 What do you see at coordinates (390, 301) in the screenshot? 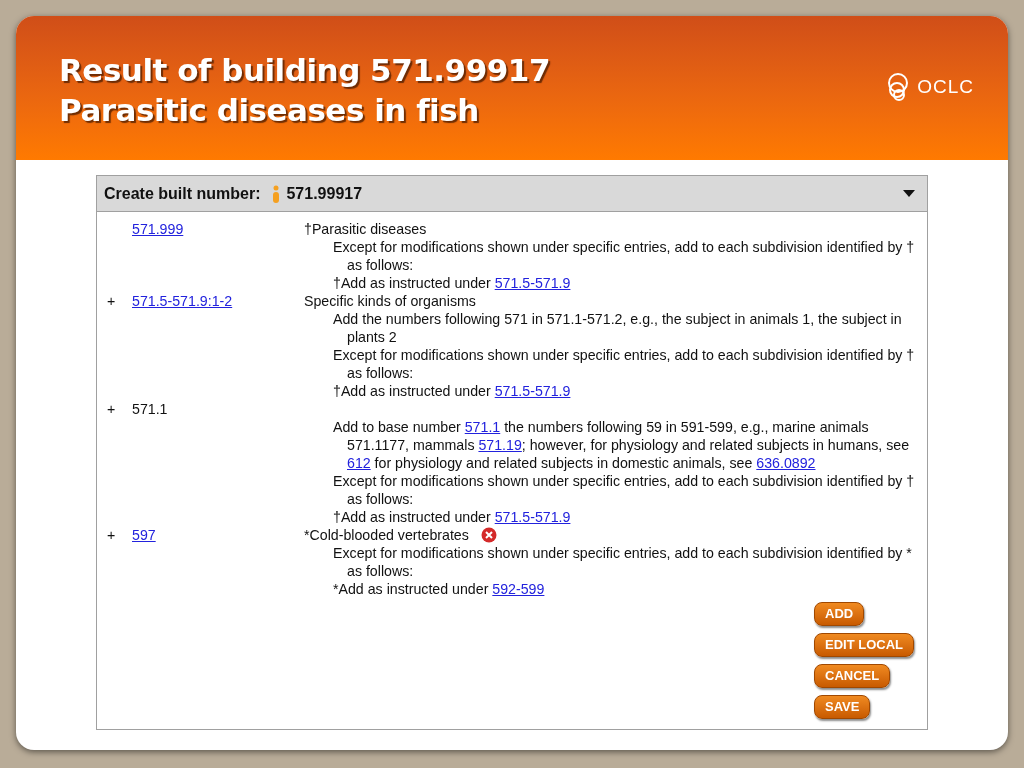
I see `entry-heading: Specific kinds of organisms` at bounding box center [390, 301].